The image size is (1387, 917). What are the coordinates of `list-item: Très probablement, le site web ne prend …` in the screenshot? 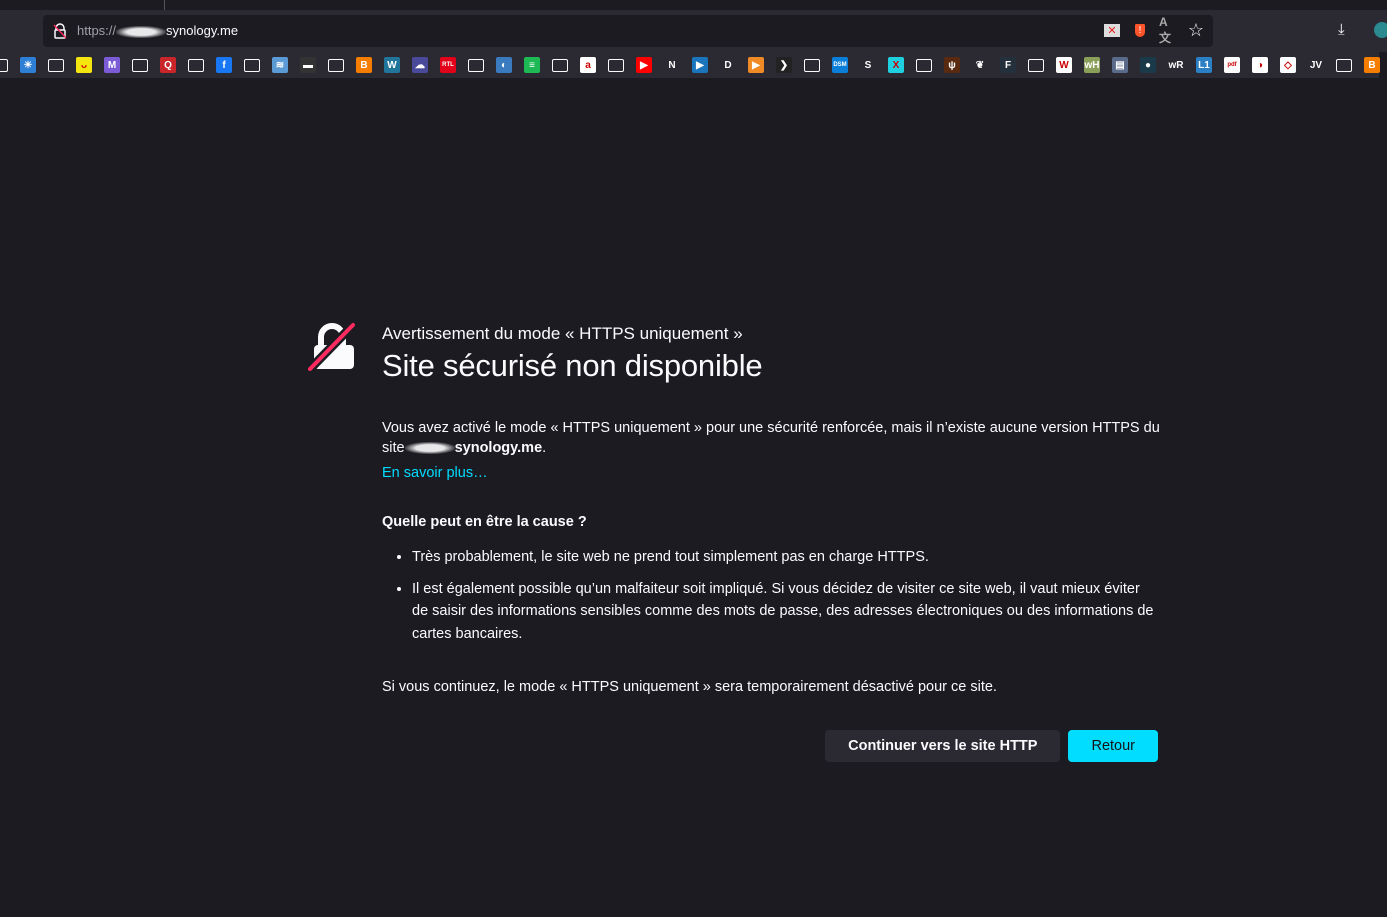 It's located at (784, 557).